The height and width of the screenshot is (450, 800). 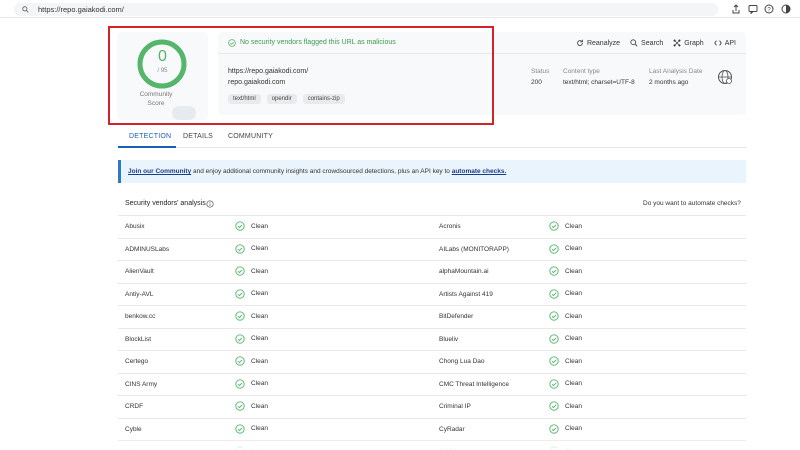 What do you see at coordinates (466, 294) in the screenshot?
I see `vendor-name: Artists Against 419` at bounding box center [466, 294].